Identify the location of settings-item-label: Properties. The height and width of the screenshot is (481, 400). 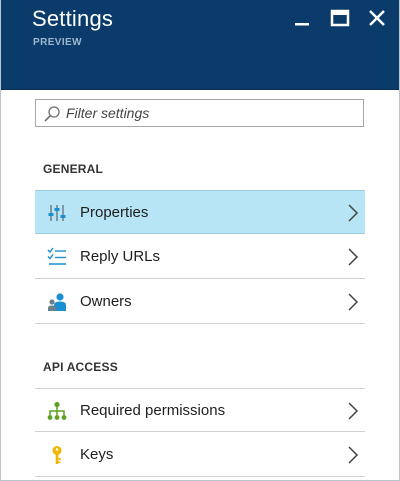
(114, 212).